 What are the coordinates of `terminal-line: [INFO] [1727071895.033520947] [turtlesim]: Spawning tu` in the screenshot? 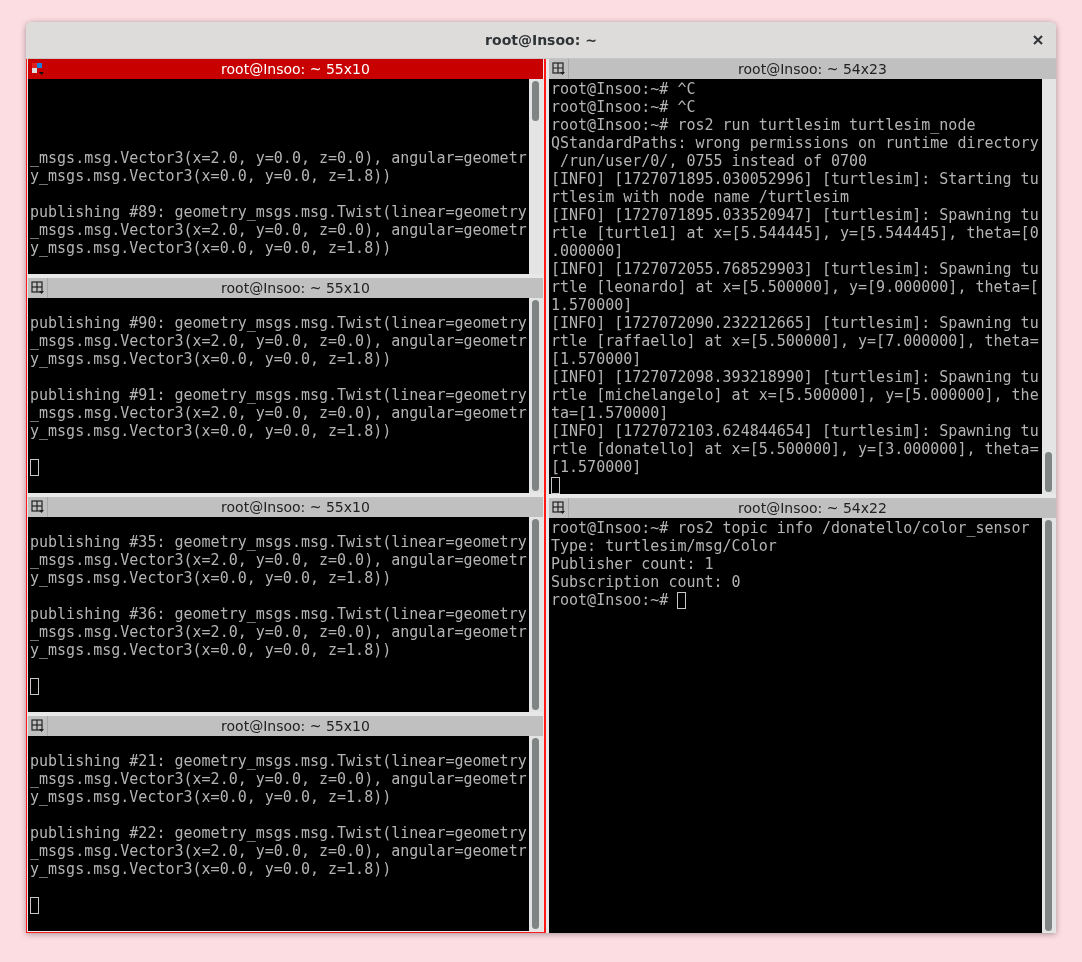 It's located at (795, 215).